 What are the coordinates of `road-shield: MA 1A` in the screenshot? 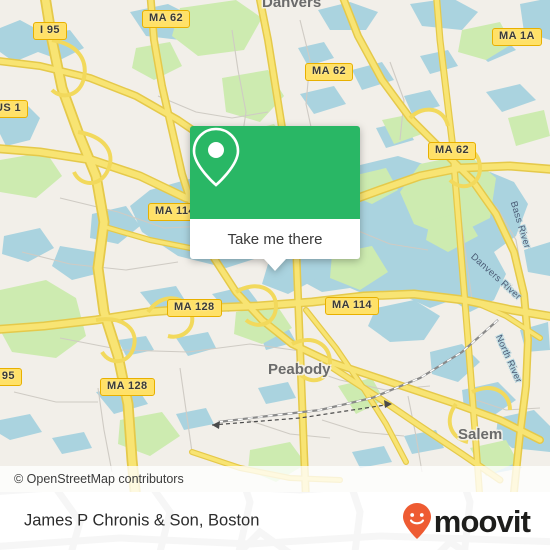 It's located at (517, 37).